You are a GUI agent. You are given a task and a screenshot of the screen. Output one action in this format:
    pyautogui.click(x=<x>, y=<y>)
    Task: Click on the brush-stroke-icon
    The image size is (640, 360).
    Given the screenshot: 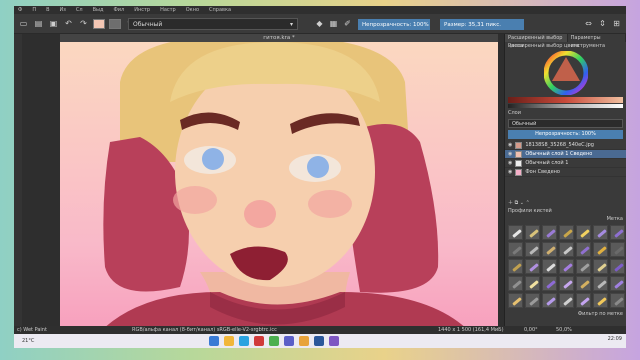 What is the action you would take?
    pyautogui.click(x=585, y=267)
    